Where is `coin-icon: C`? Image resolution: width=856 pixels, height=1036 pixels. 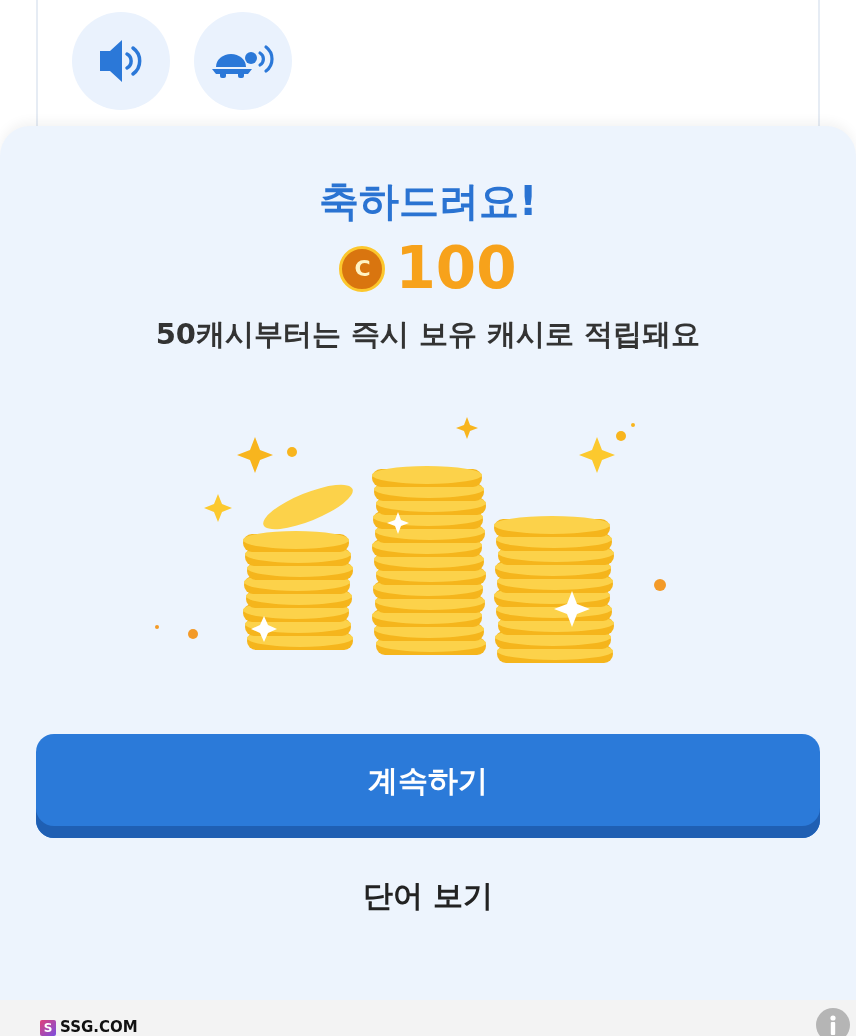 coin-icon: C is located at coordinates (362, 268).